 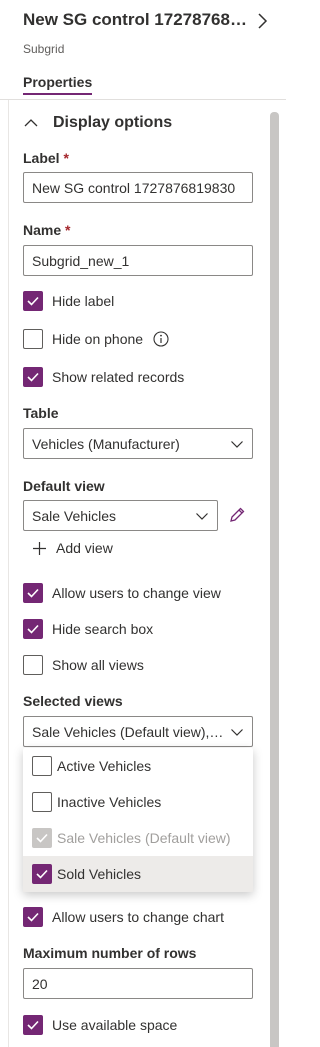 I want to click on hide-label-checkbox: Hide label, so click(x=68, y=301).